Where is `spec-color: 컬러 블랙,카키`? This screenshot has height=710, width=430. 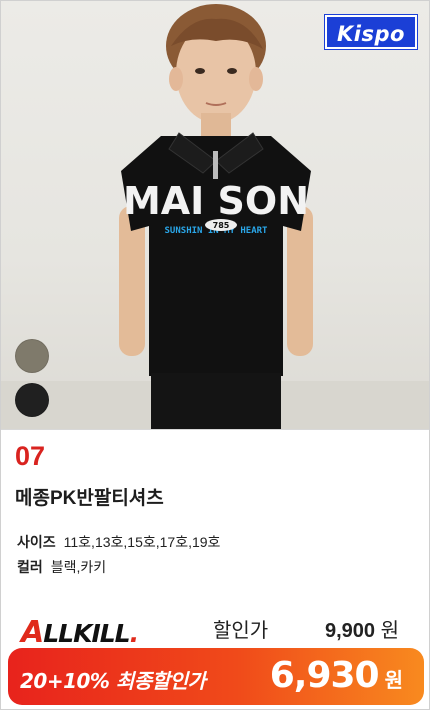
spec-color: 컬러 블랙,카키 is located at coordinates (61, 567).